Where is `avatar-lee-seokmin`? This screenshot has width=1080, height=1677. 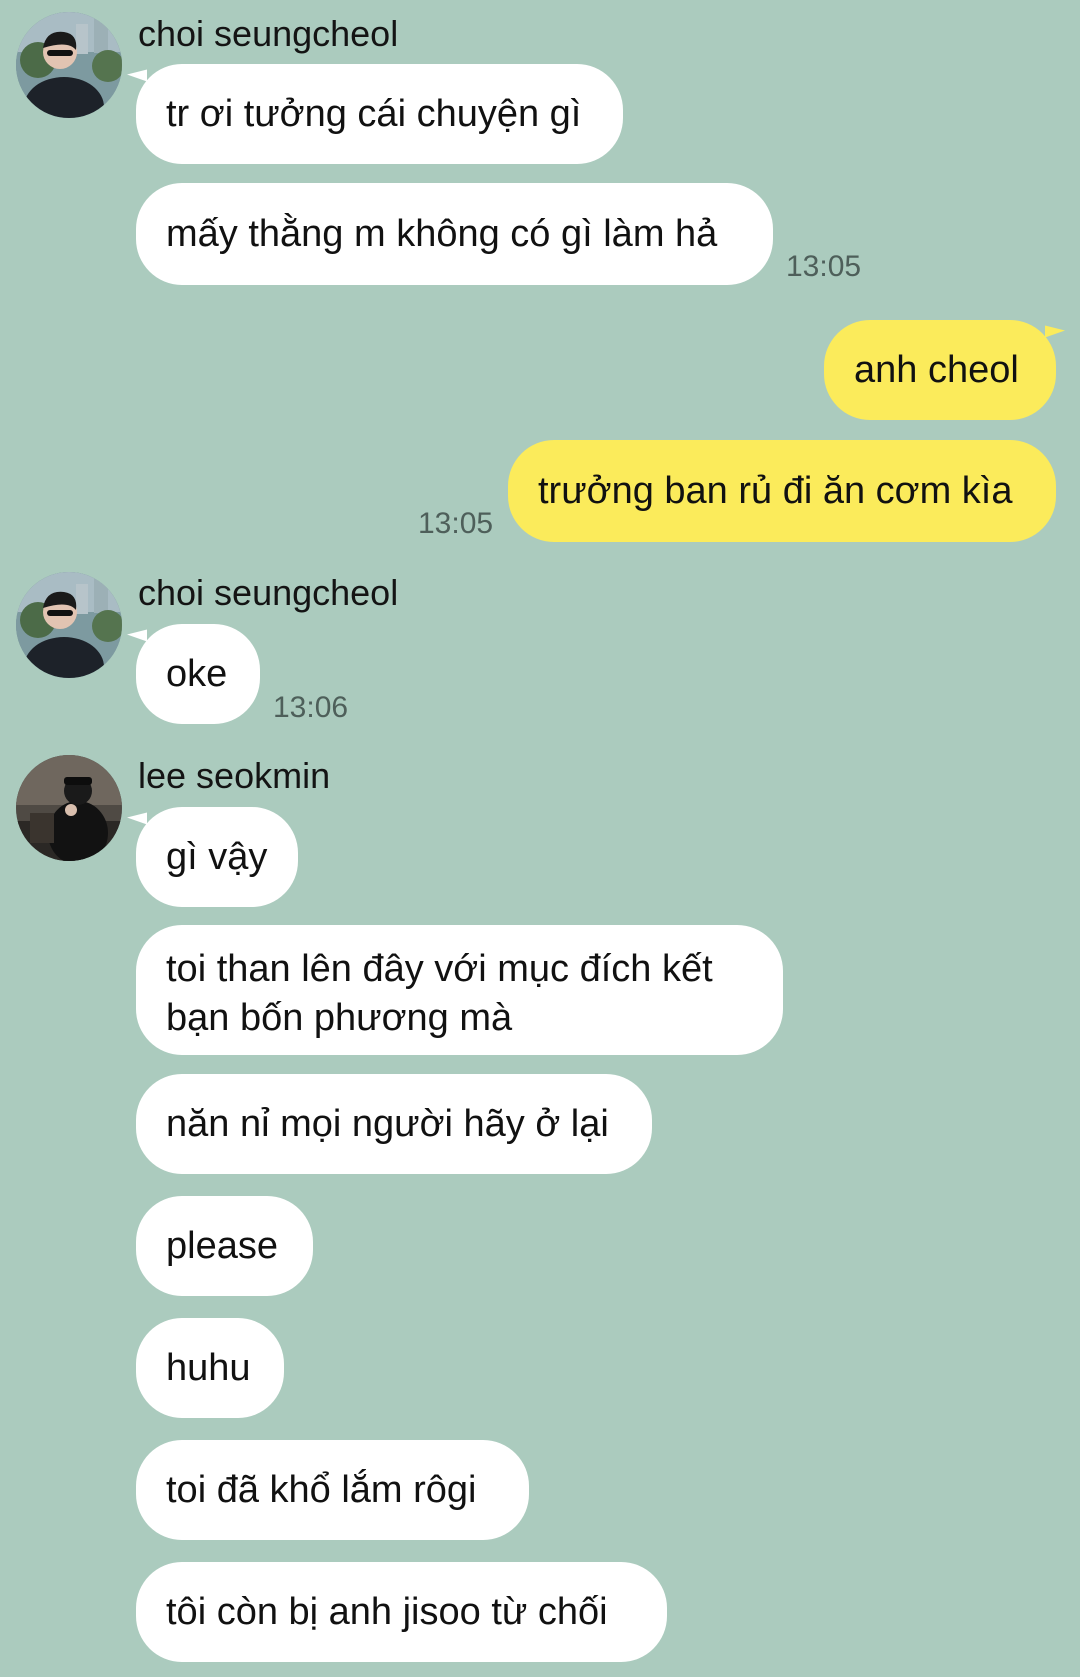 avatar-lee-seokmin is located at coordinates (69, 808).